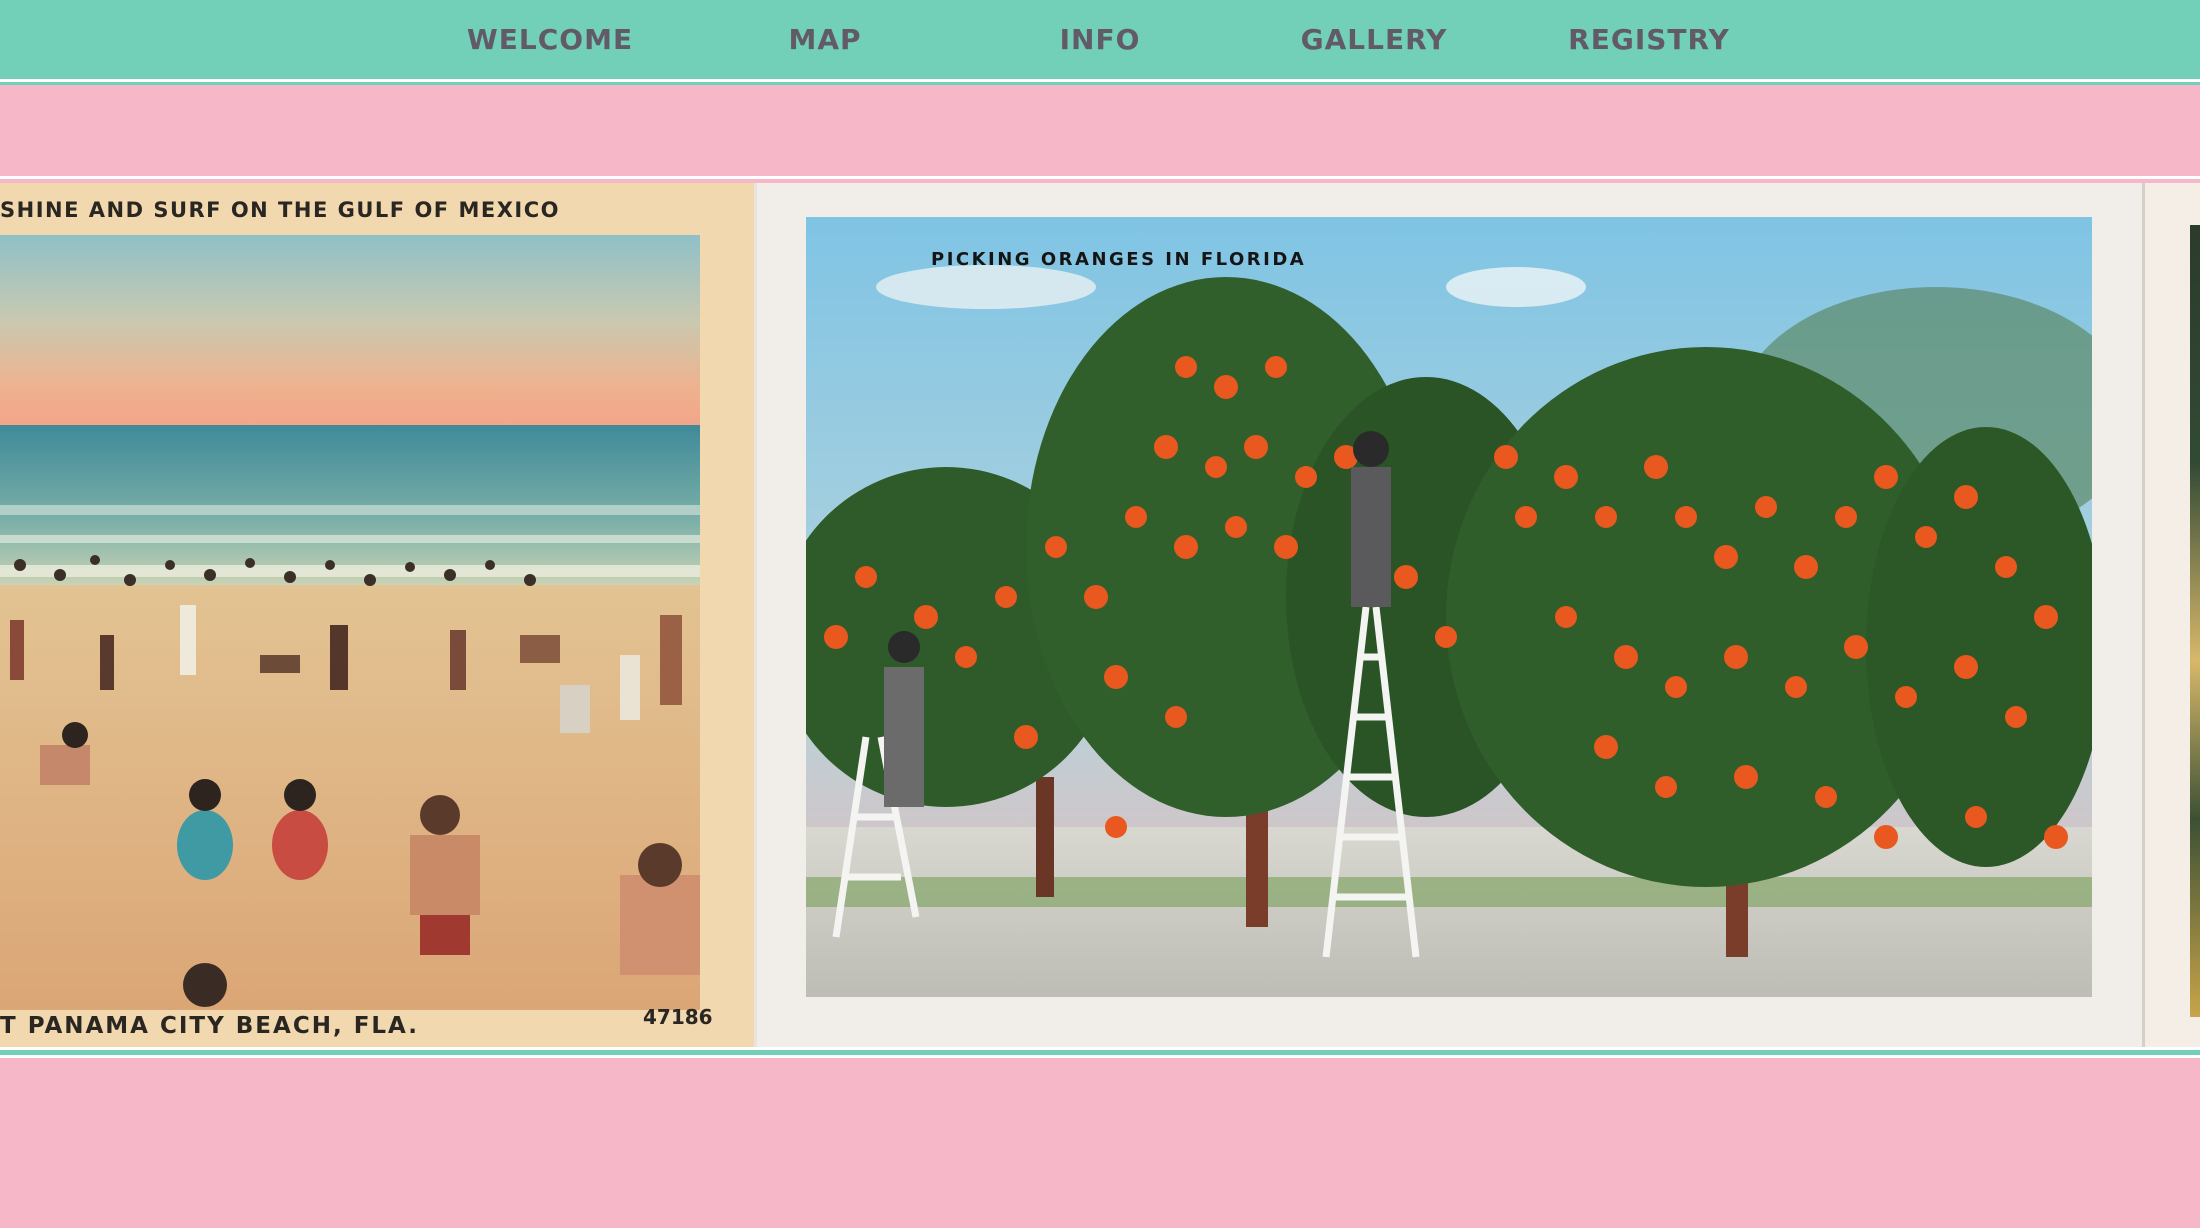 The width and height of the screenshot is (2200, 1228). Describe the element at coordinates (1374, 39) in the screenshot. I see `nav-item-gallery: GALLERY` at that location.